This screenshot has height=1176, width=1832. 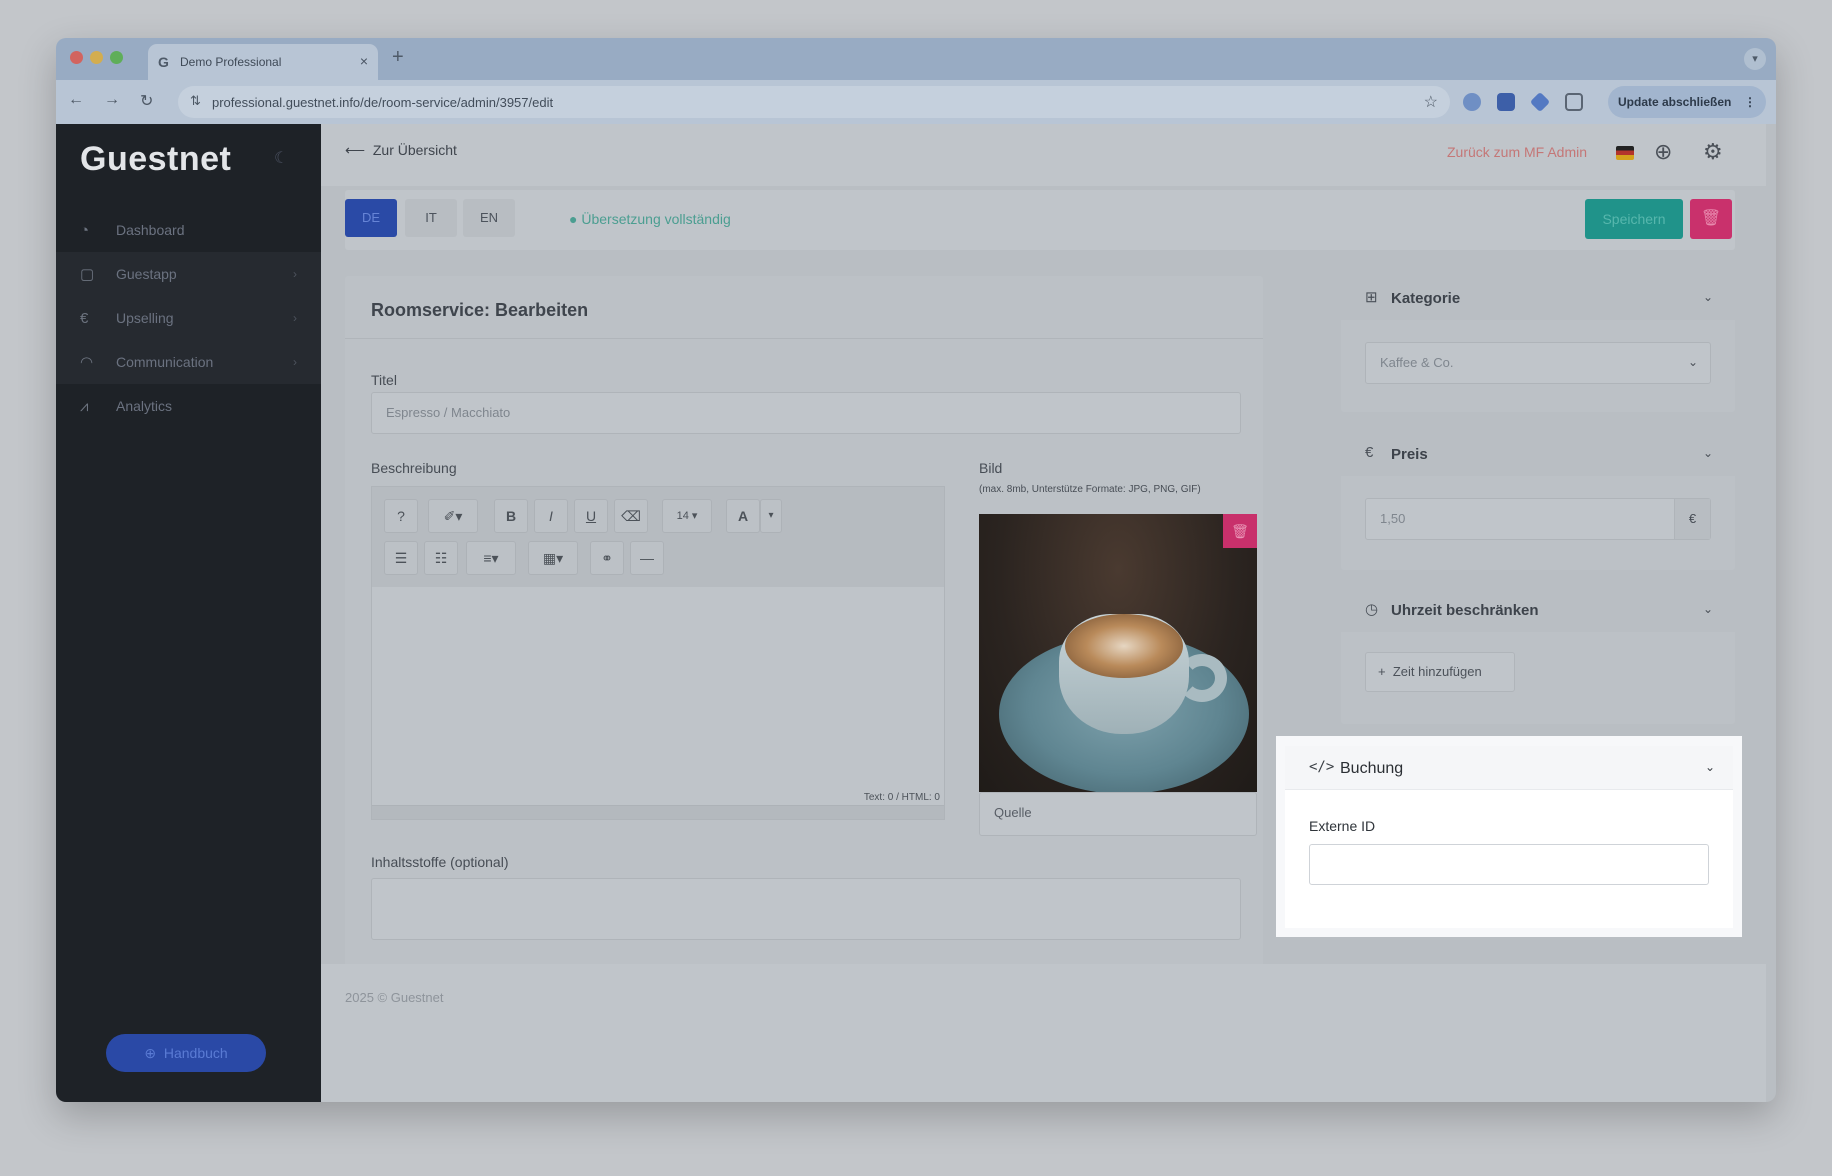 What do you see at coordinates (186, 1053) in the screenshot?
I see `manual-button: ⊕ Handbuch` at bounding box center [186, 1053].